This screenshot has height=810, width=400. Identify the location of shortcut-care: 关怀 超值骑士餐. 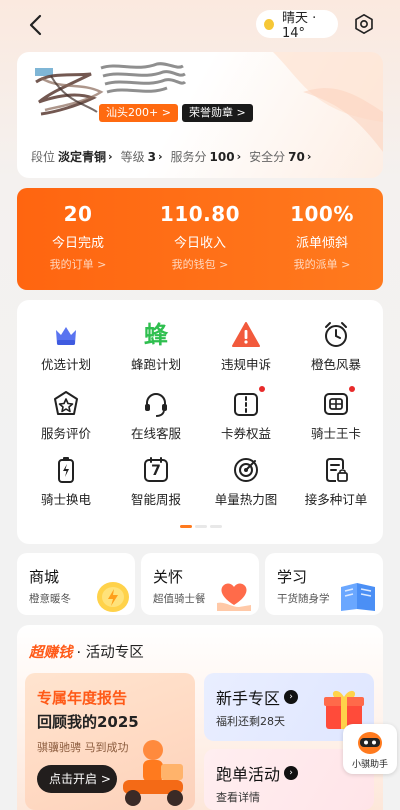
(200, 584).